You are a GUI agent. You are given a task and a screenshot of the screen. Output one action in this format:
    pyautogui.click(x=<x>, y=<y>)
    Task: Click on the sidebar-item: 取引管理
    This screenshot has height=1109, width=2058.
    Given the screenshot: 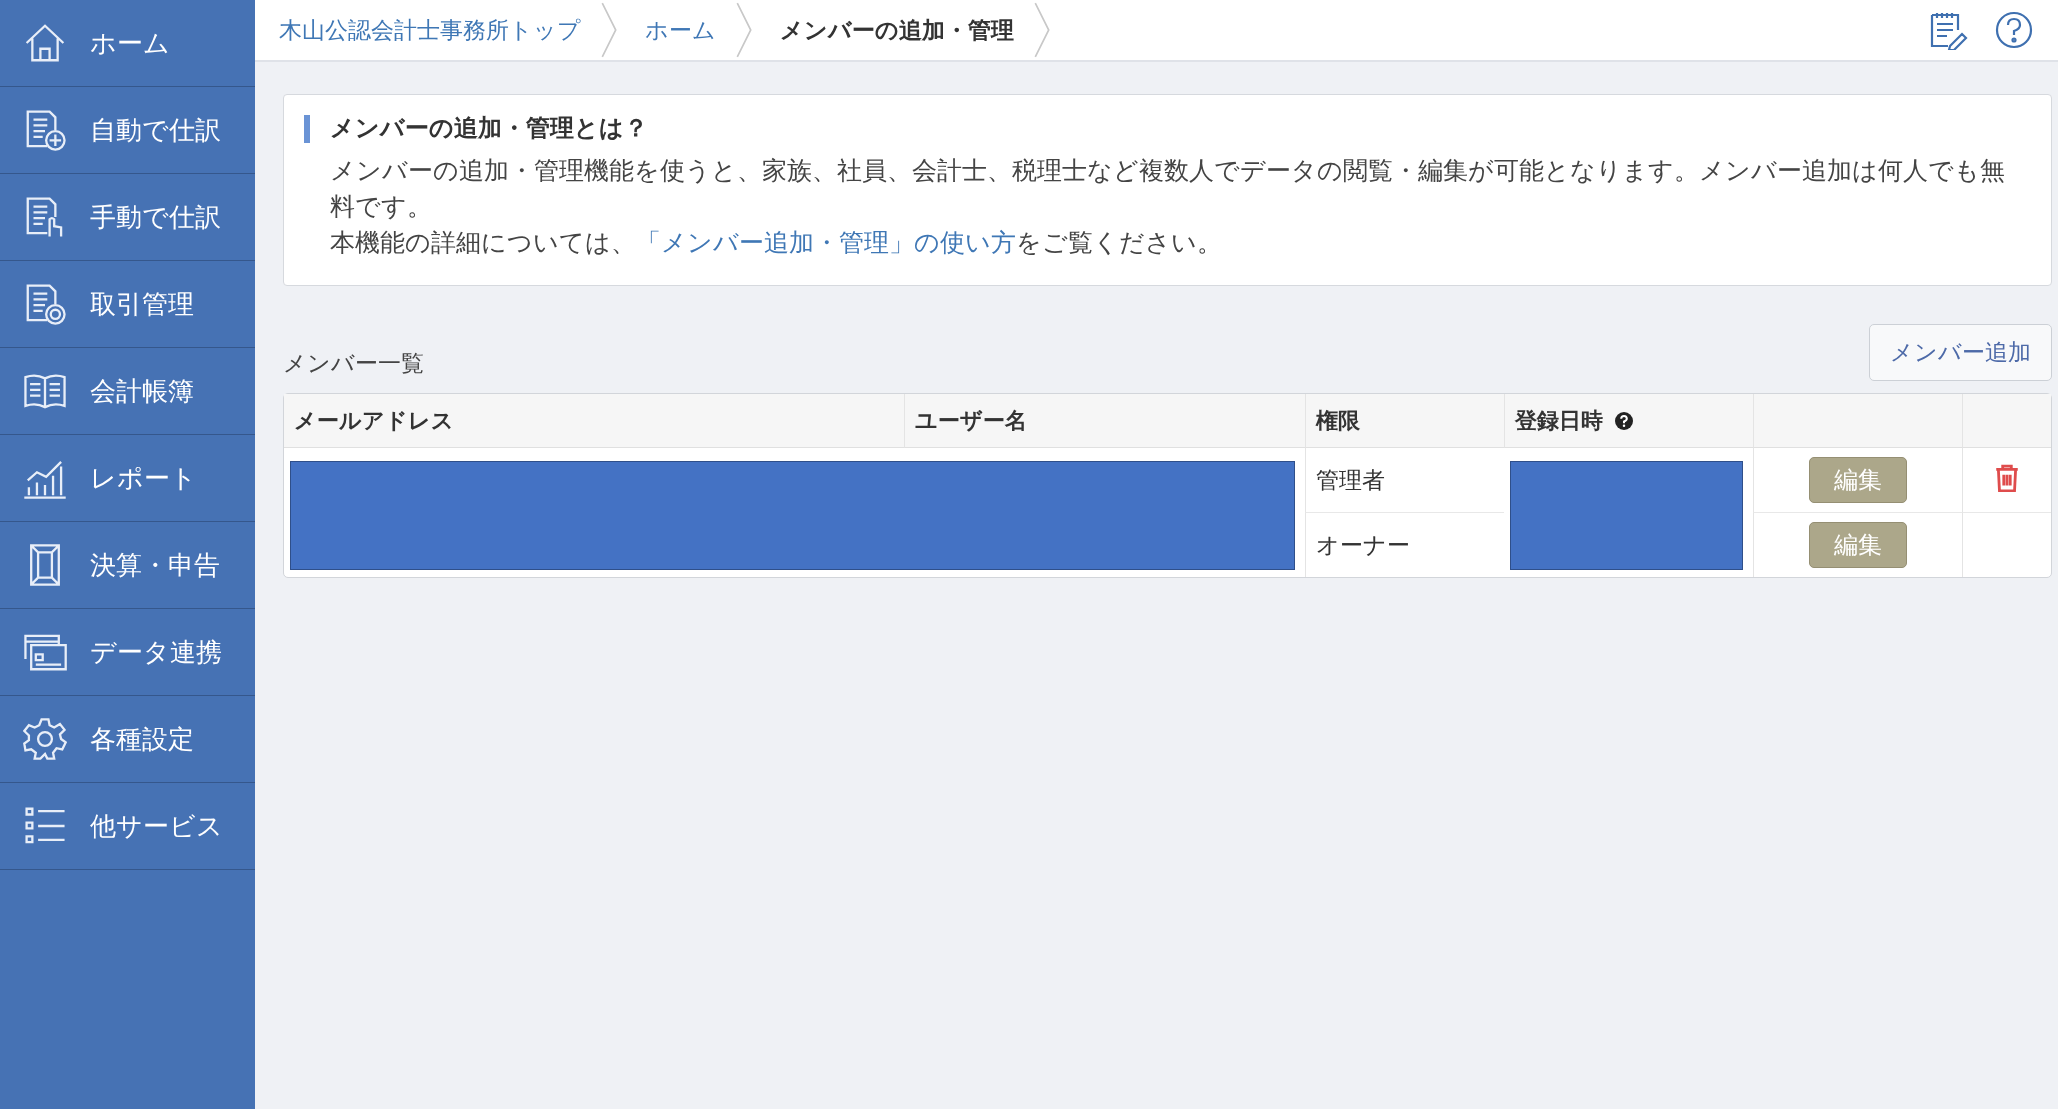 What is the action you would take?
    pyautogui.click(x=127, y=304)
    